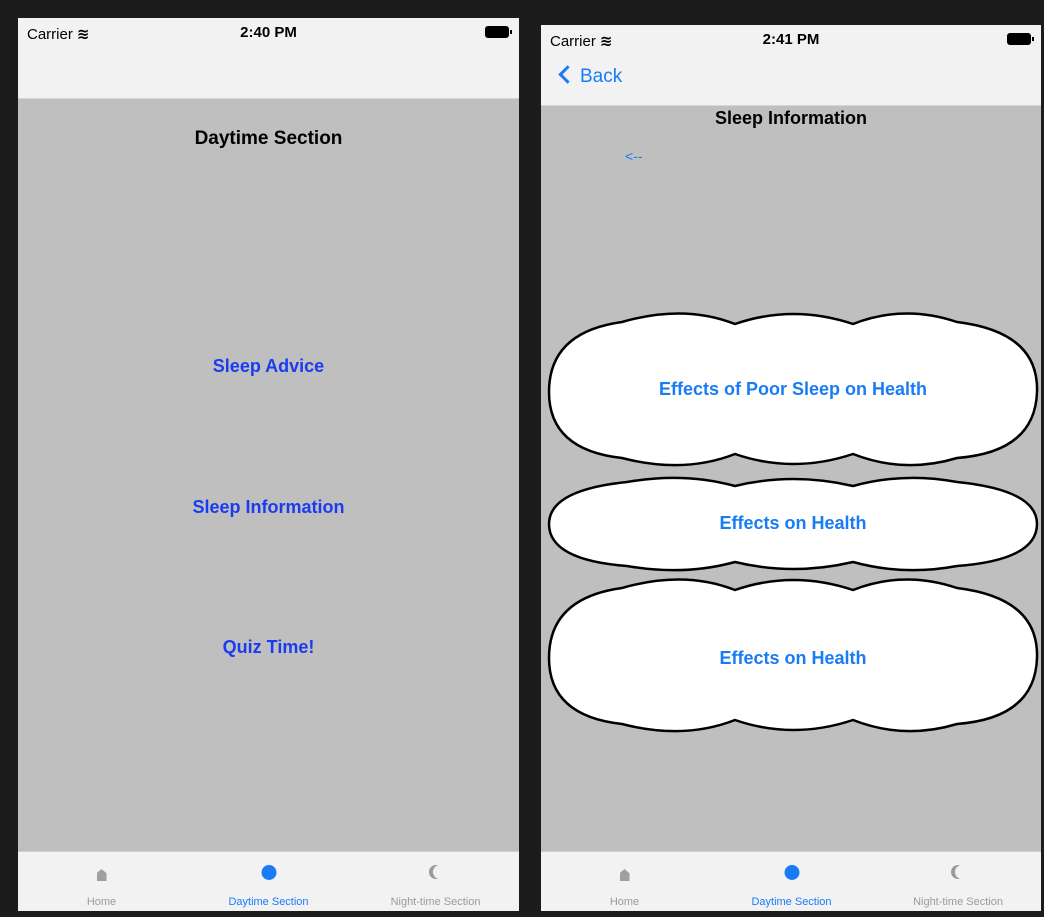 The image size is (1044, 917). What do you see at coordinates (268, 647) in the screenshot?
I see `quiz-time-button: Quiz Time!` at bounding box center [268, 647].